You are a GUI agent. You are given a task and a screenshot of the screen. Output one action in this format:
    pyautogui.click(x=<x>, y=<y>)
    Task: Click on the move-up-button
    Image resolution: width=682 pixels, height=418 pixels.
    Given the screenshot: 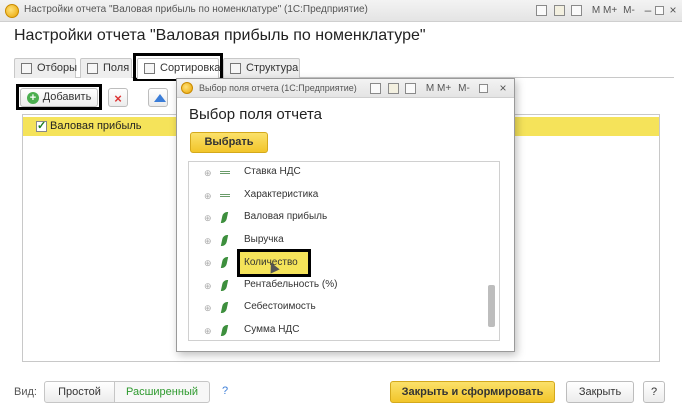 What is the action you would take?
    pyautogui.click(x=158, y=97)
    